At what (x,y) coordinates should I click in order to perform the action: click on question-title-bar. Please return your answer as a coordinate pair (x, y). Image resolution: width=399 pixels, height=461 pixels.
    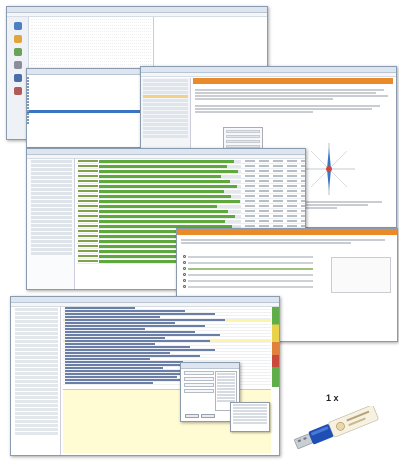
    Looking at the image, I should click on (287, 232).